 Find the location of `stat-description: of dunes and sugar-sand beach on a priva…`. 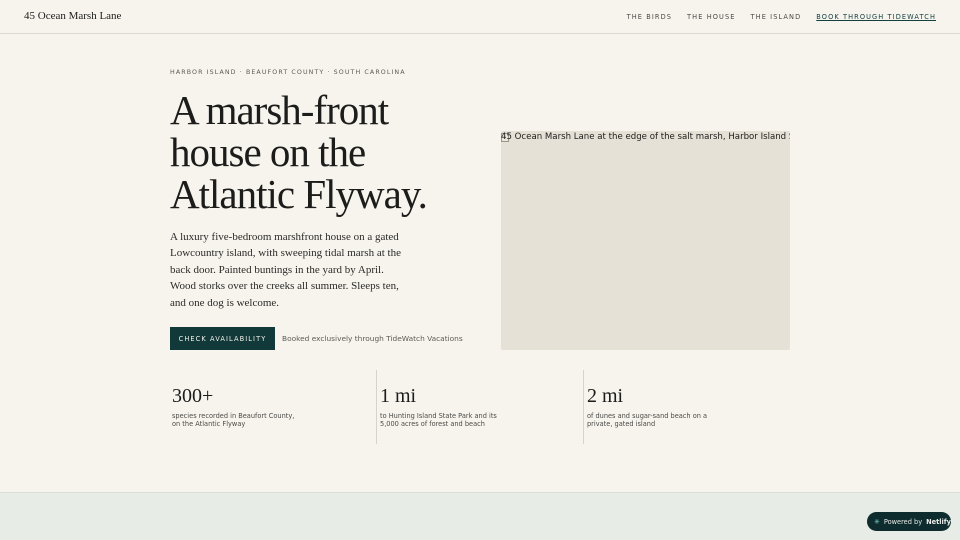

stat-description: of dunes and sugar-sand beach on a priva… is located at coordinates (647, 420).